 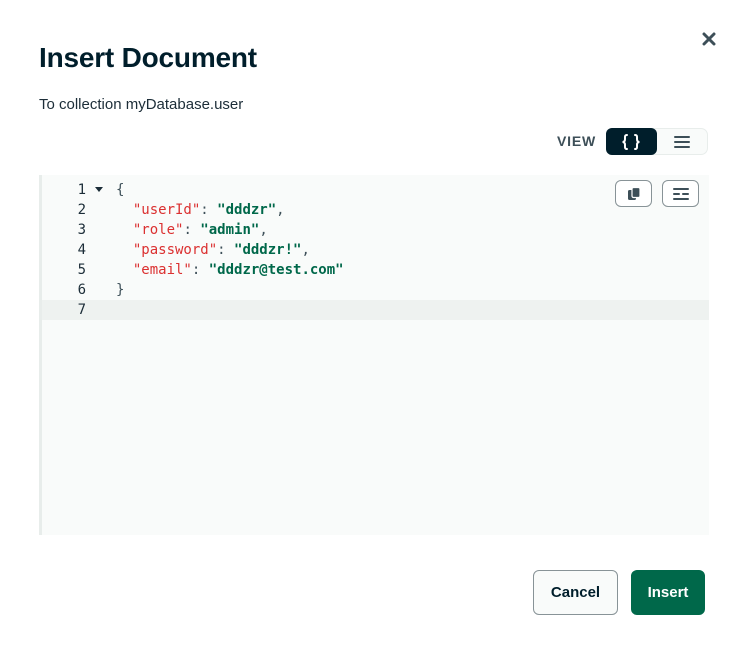 What do you see at coordinates (375, 230) in the screenshot?
I see `code-line: 3 "role": "admin",` at bounding box center [375, 230].